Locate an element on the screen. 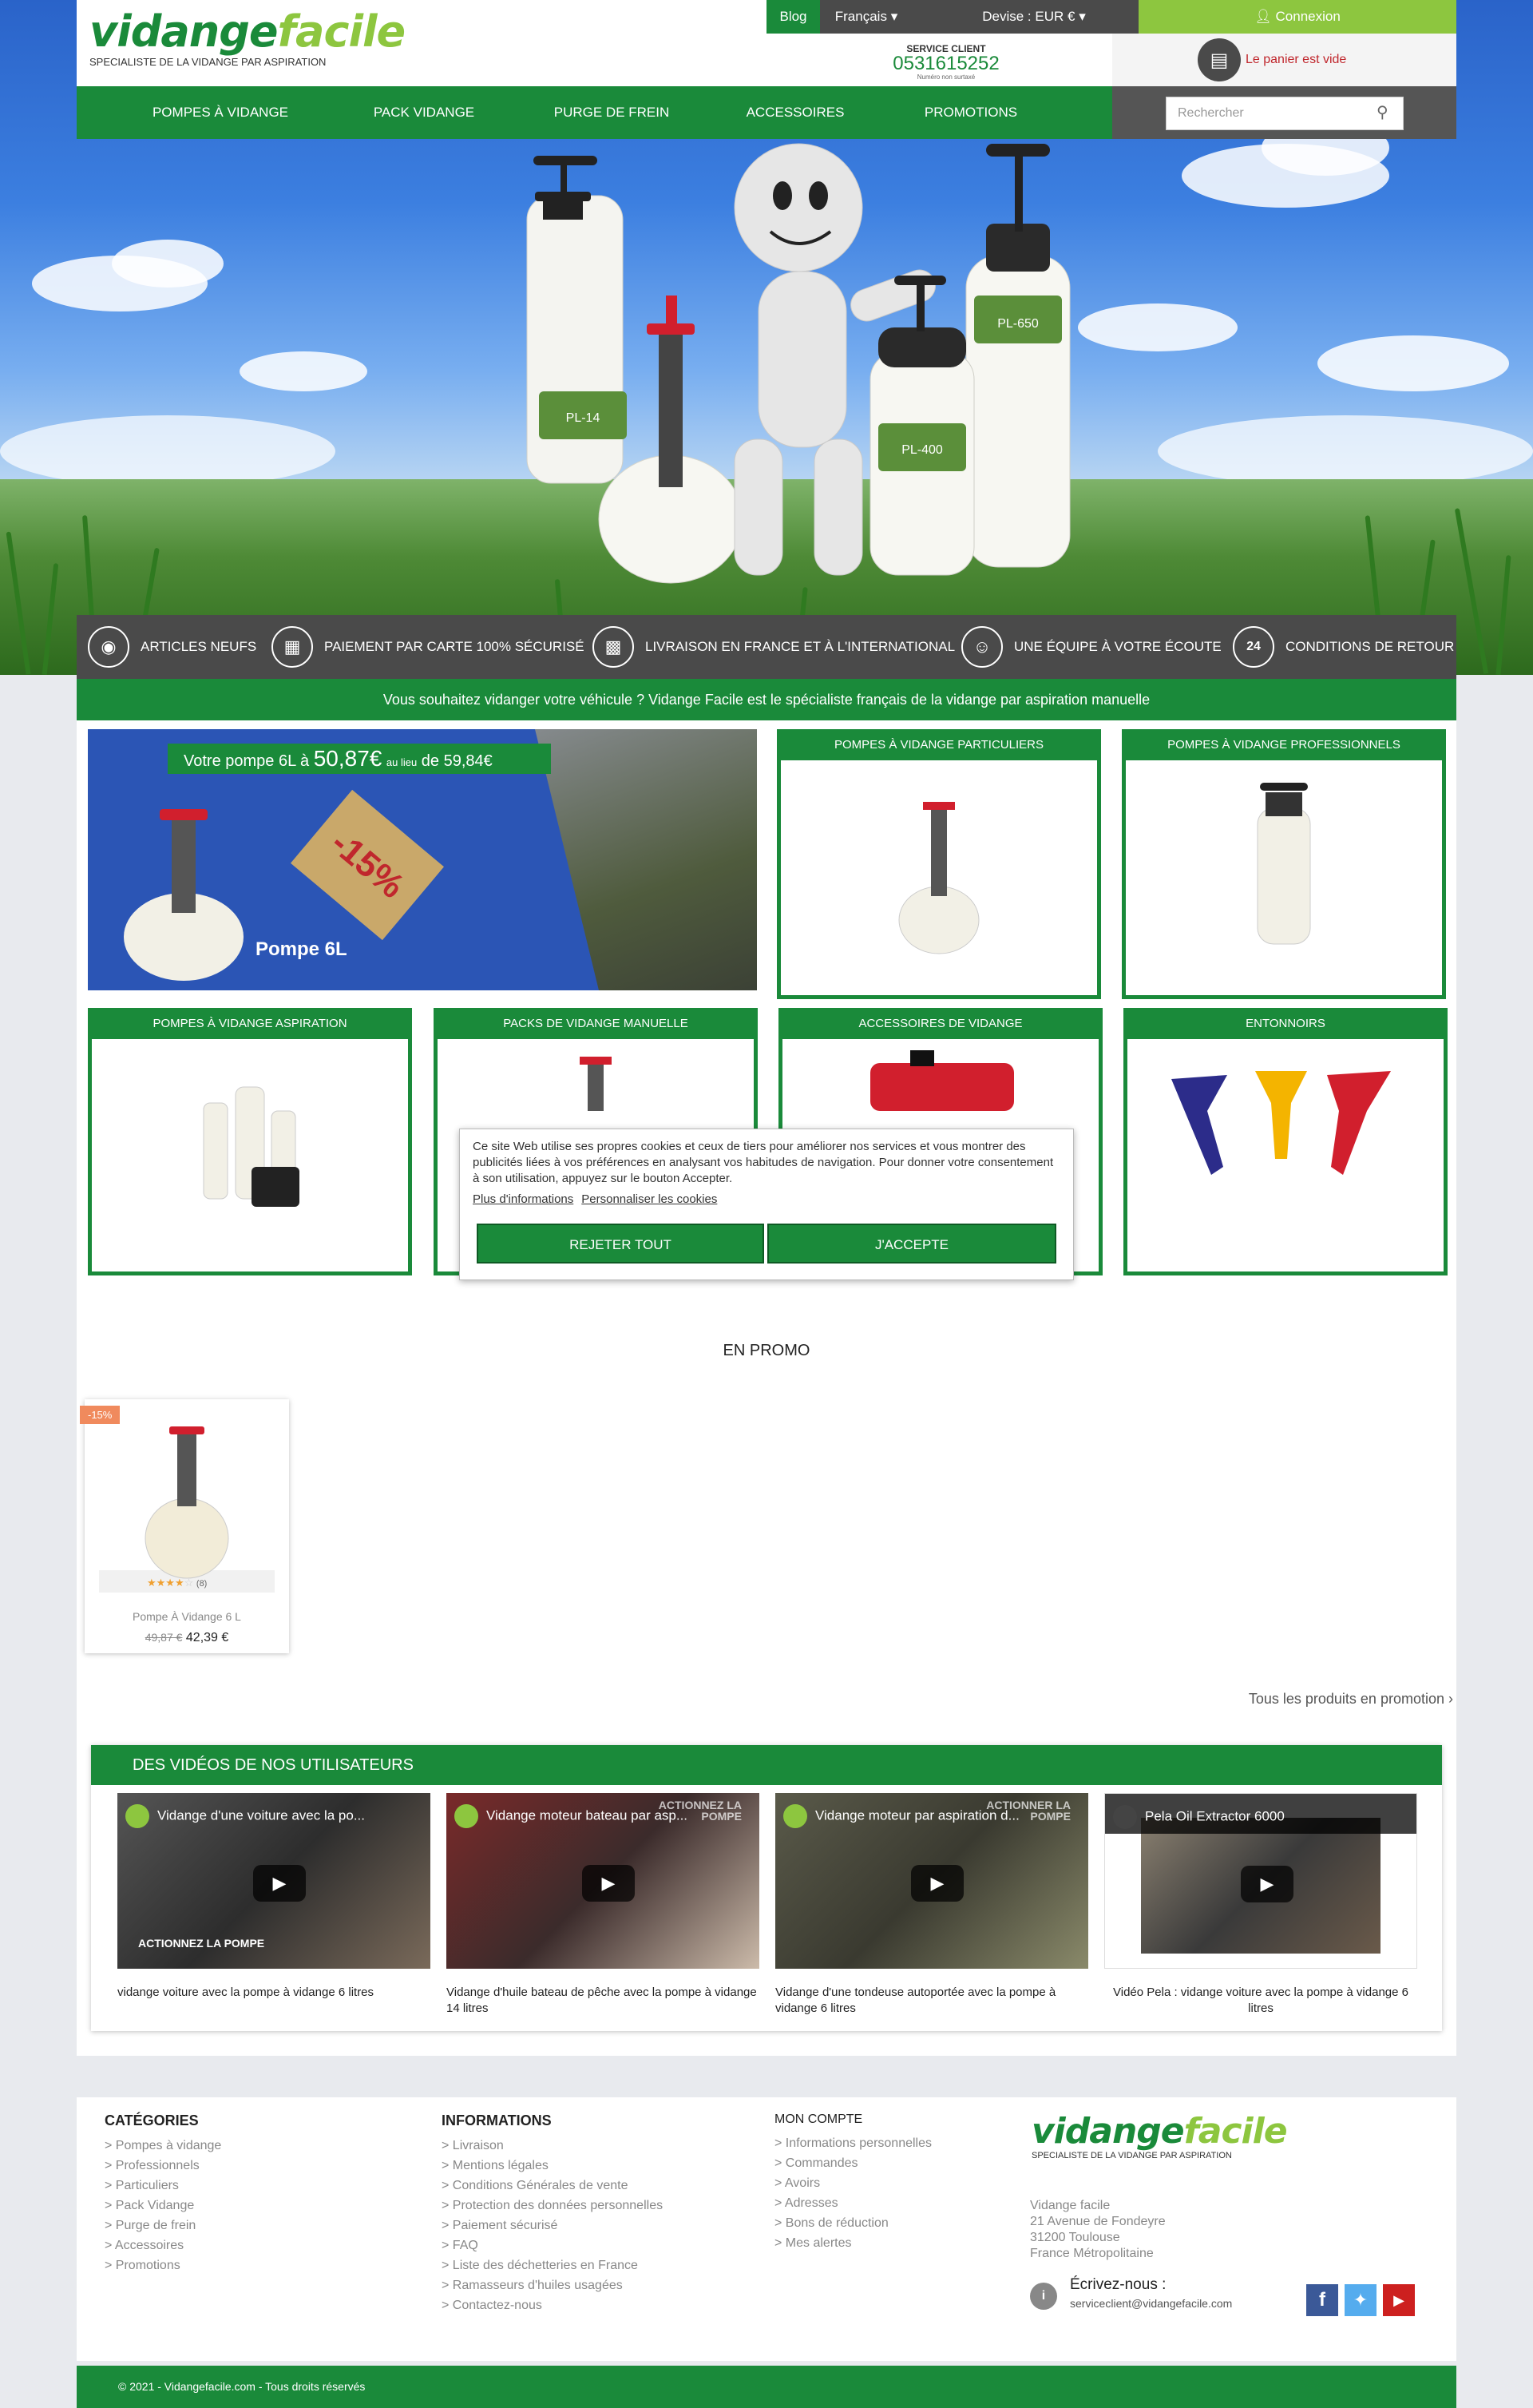 Image resolution: width=1533 pixels, height=2408 pixels. category-card: POMPES À VIDANGE PARTICULIERS is located at coordinates (939, 864).